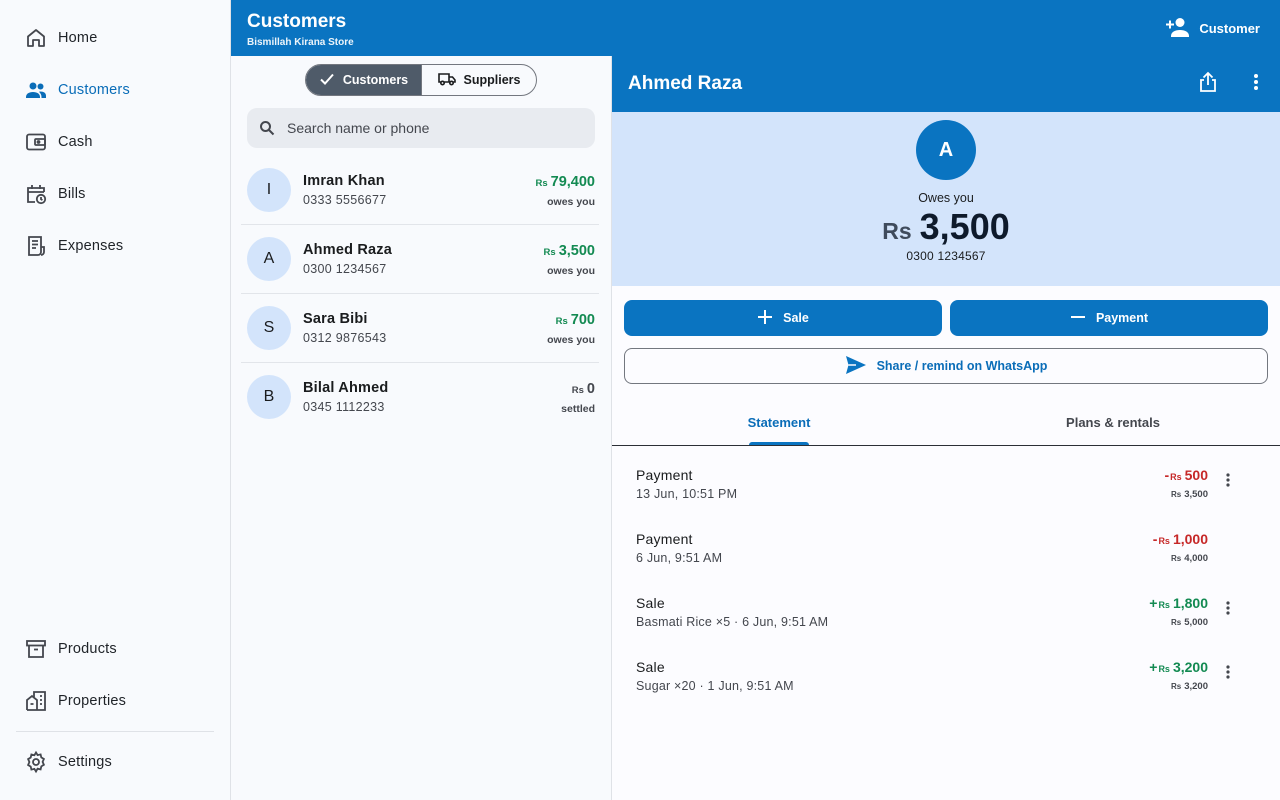  What do you see at coordinates (715, 686) in the screenshot?
I see `entry-detail: Sugar ×20 · 1 Jun, 9:51 AM` at bounding box center [715, 686].